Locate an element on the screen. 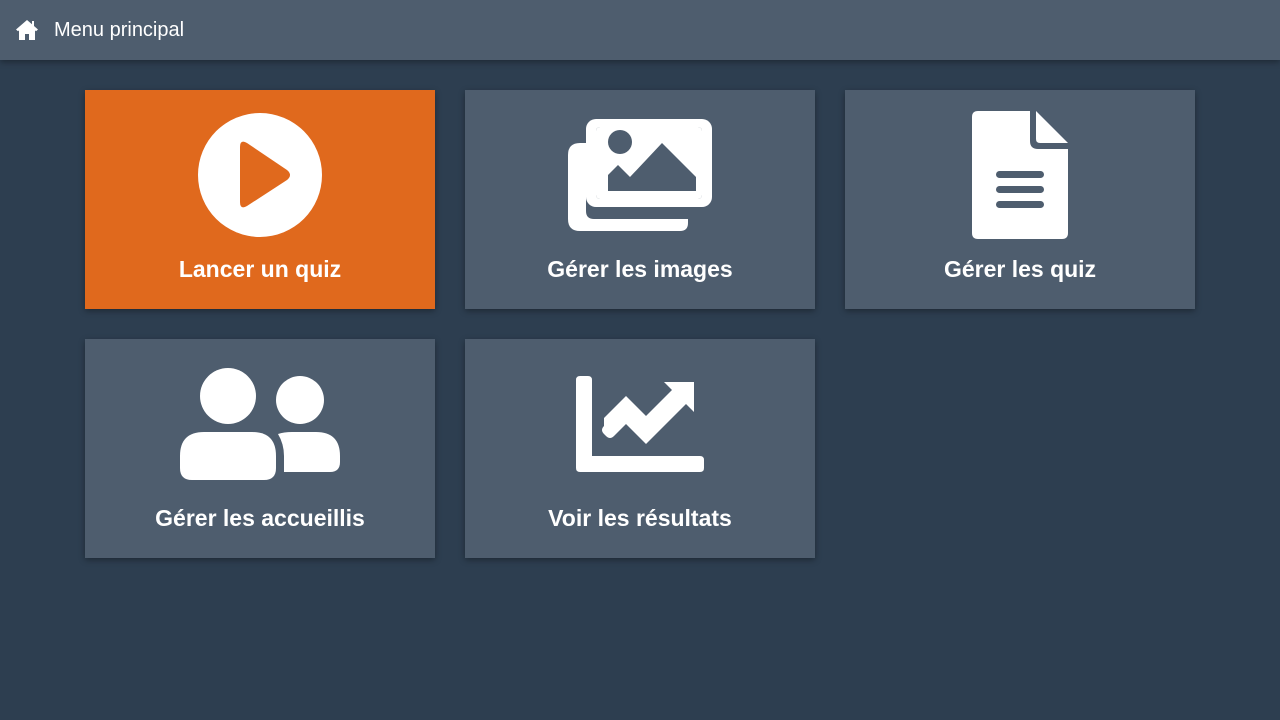 The image size is (1280, 720). tile-label: Gérer les quiz is located at coordinates (1020, 269).